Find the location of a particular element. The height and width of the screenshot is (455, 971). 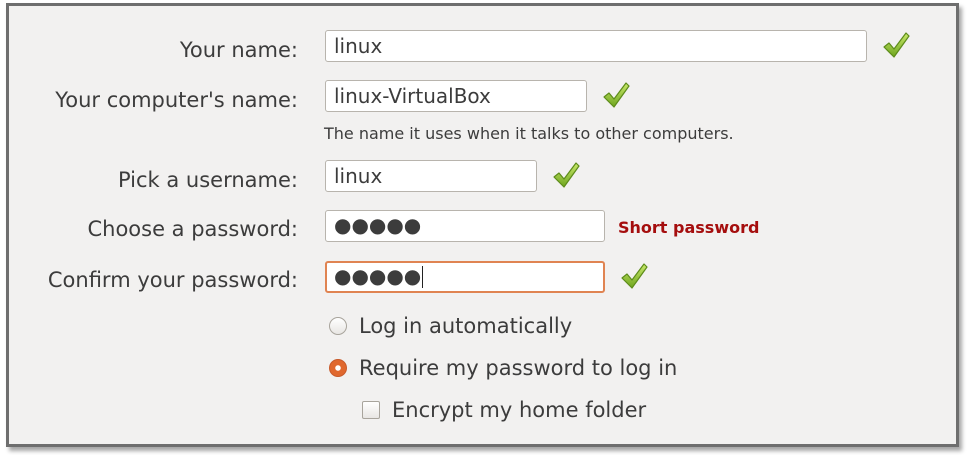

encrypt-home-option: Encrypt my home folder is located at coordinates (504, 410).